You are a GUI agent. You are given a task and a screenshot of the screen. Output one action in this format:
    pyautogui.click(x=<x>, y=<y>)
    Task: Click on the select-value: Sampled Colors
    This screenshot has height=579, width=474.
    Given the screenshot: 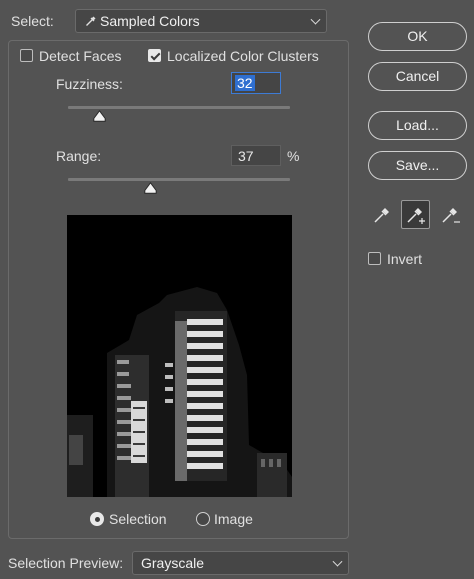 What is the action you would take?
    pyautogui.click(x=150, y=21)
    